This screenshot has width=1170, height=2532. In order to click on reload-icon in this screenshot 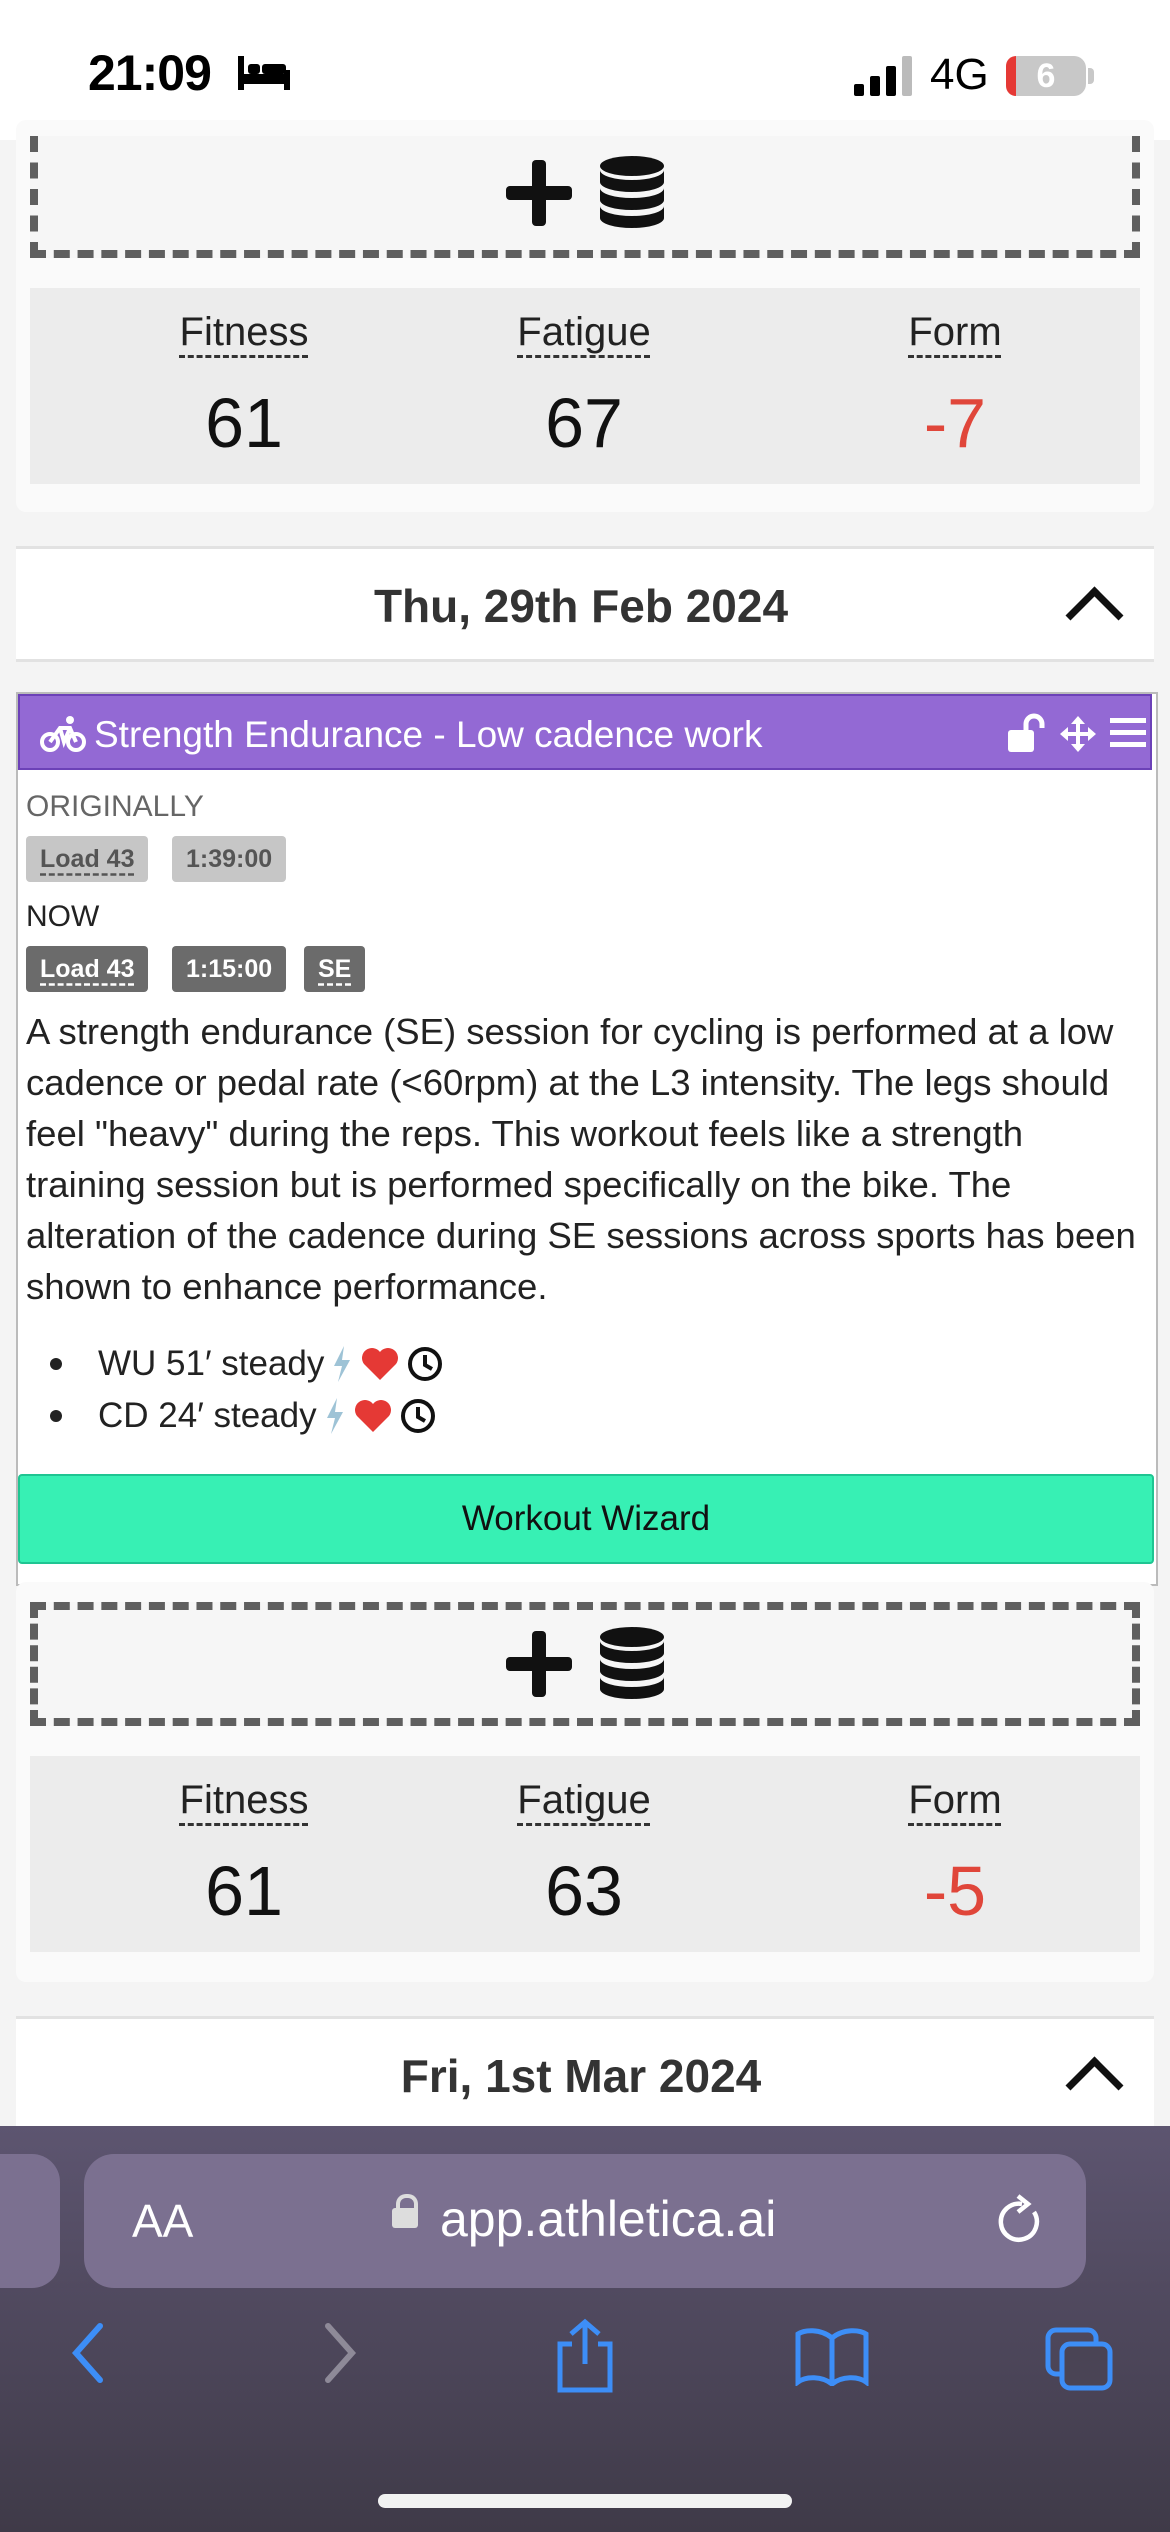, I will do `click(1020, 2220)`.